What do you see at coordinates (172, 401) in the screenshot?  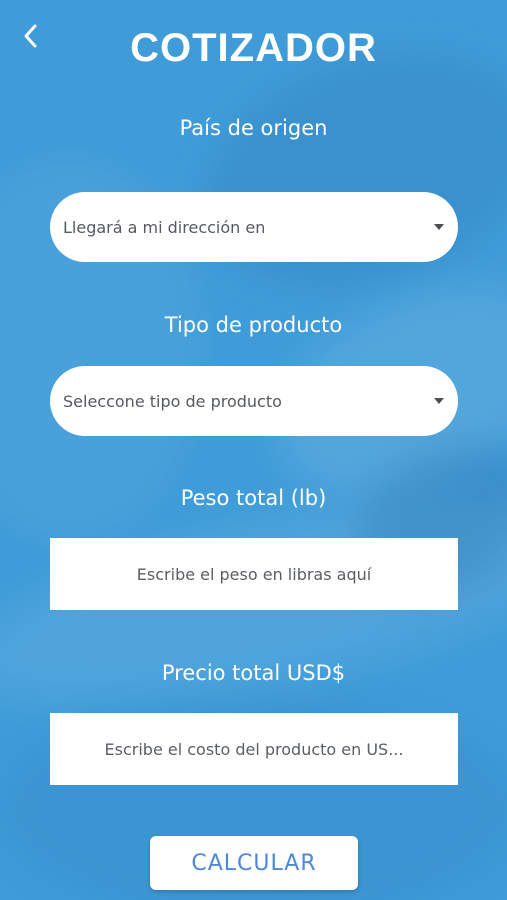 I see `product-type-value: Seleccone tipo de producto` at bounding box center [172, 401].